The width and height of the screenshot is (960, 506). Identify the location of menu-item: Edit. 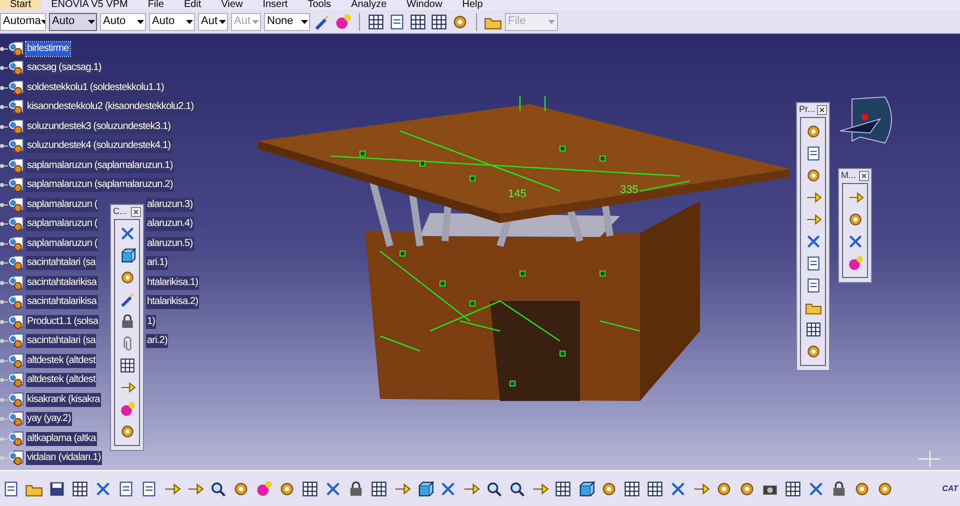
(193, 5).